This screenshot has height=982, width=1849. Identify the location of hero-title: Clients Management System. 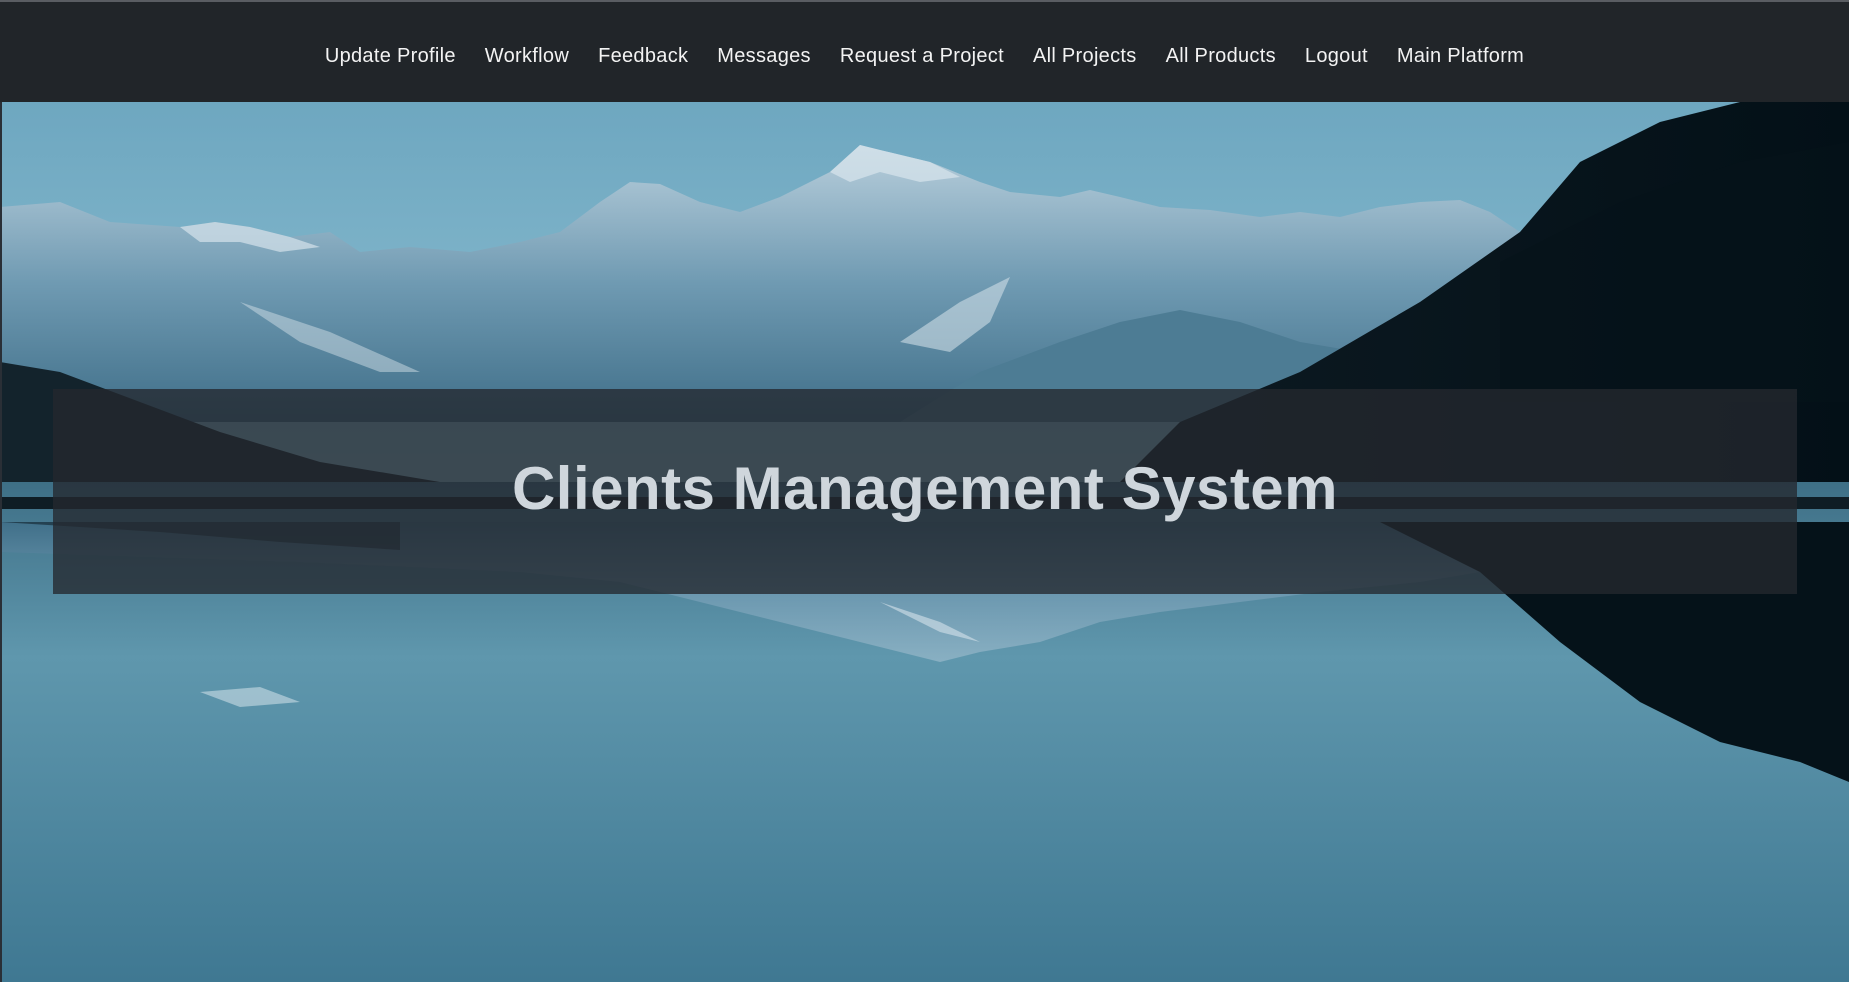
(925, 488).